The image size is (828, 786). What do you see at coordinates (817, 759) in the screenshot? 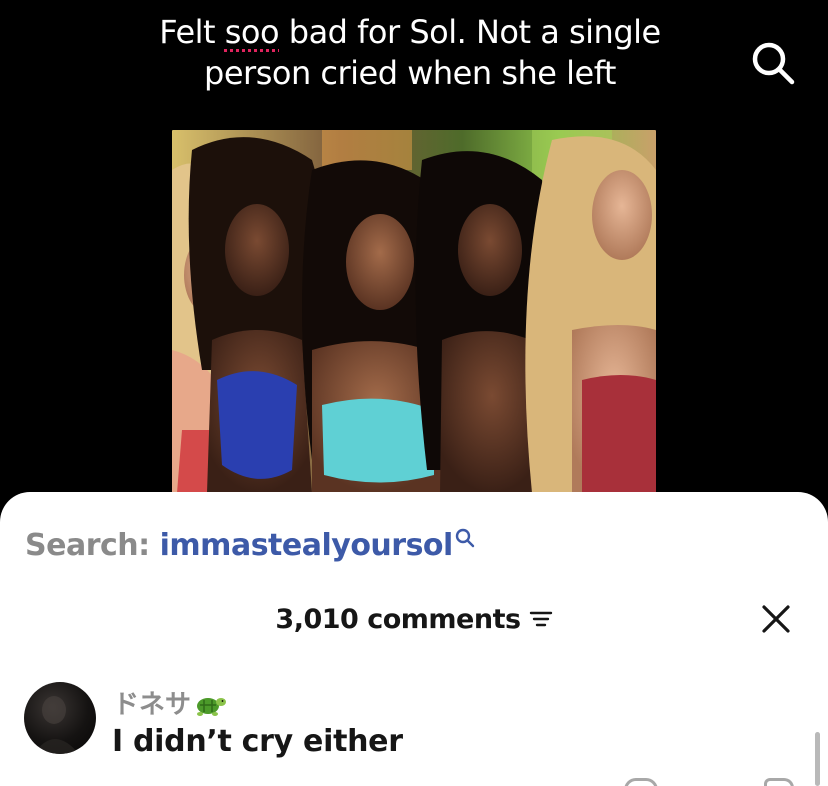
I see `scrollbar` at bounding box center [817, 759].